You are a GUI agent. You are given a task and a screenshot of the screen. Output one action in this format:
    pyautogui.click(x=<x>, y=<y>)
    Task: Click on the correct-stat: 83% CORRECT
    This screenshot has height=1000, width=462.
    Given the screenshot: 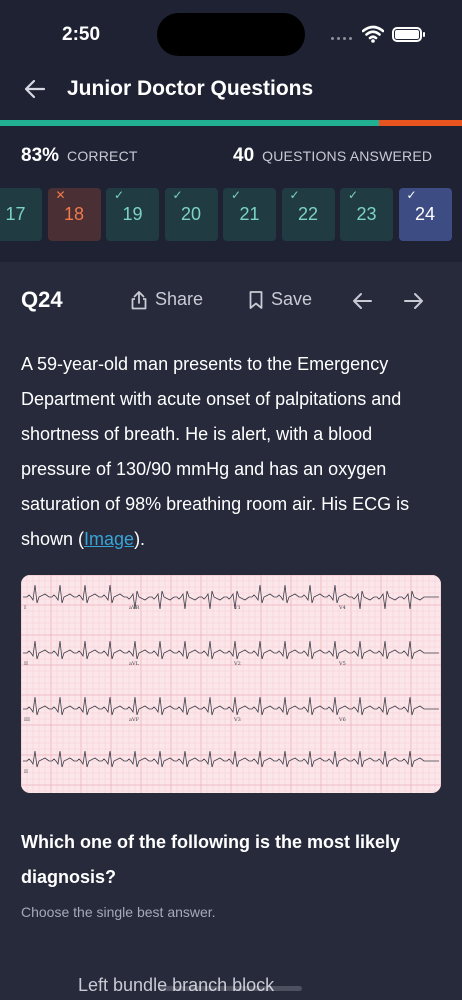 What is the action you would take?
    pyautogui.click(x=79, y=156)
    